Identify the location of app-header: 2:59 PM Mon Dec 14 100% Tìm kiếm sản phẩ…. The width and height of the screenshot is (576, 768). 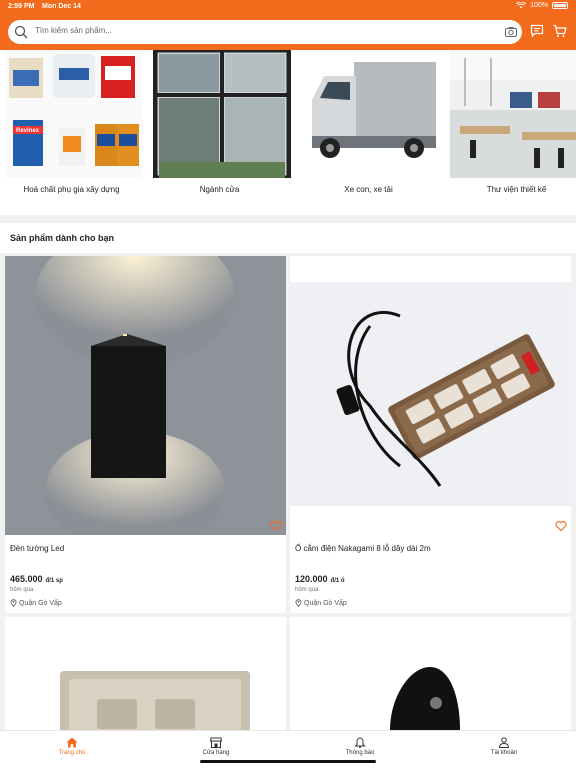
(288, 25).